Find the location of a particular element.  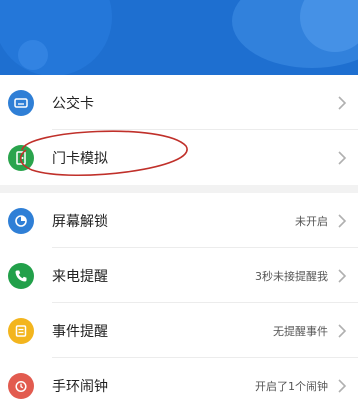

list-item-label: 公交卡 is located at coordinates (73, 103).